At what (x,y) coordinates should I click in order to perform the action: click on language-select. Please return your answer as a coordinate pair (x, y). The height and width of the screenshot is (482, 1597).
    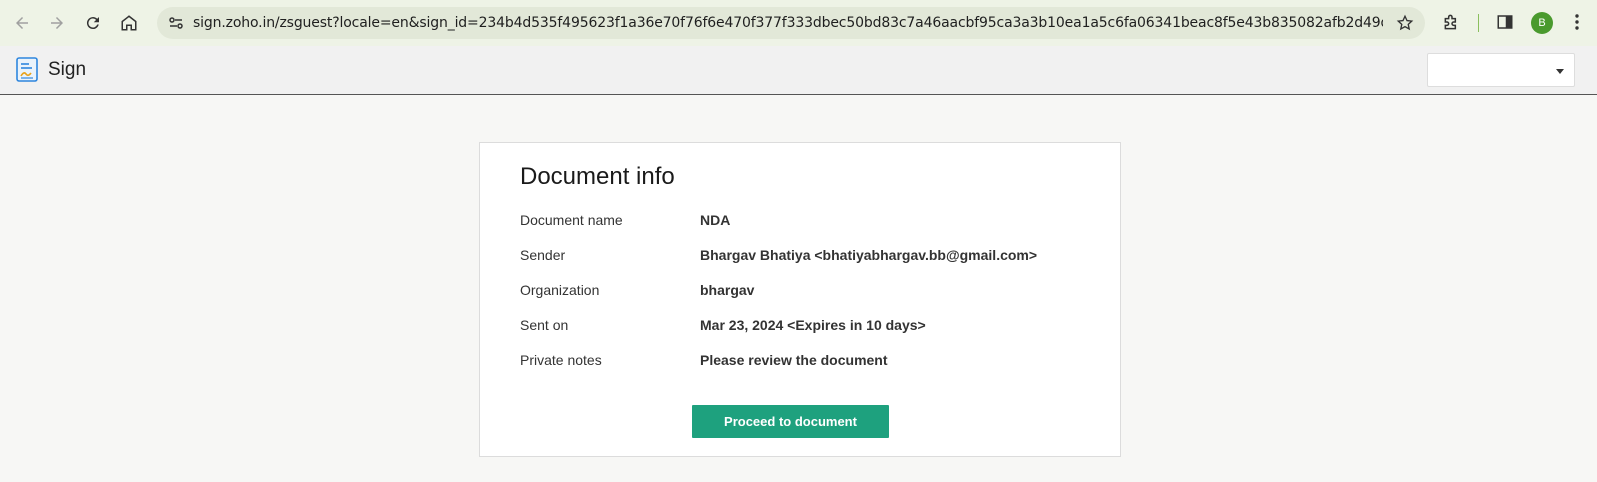
    Looking at the image, I should click on (1501, 70).